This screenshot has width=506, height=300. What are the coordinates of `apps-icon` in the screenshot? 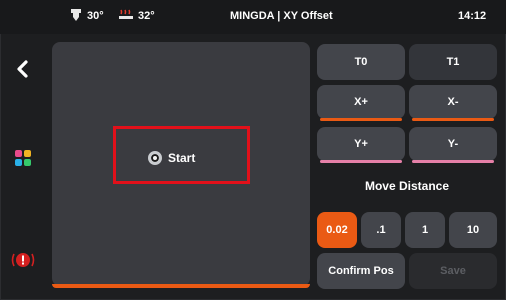 It's located at (23, 158).